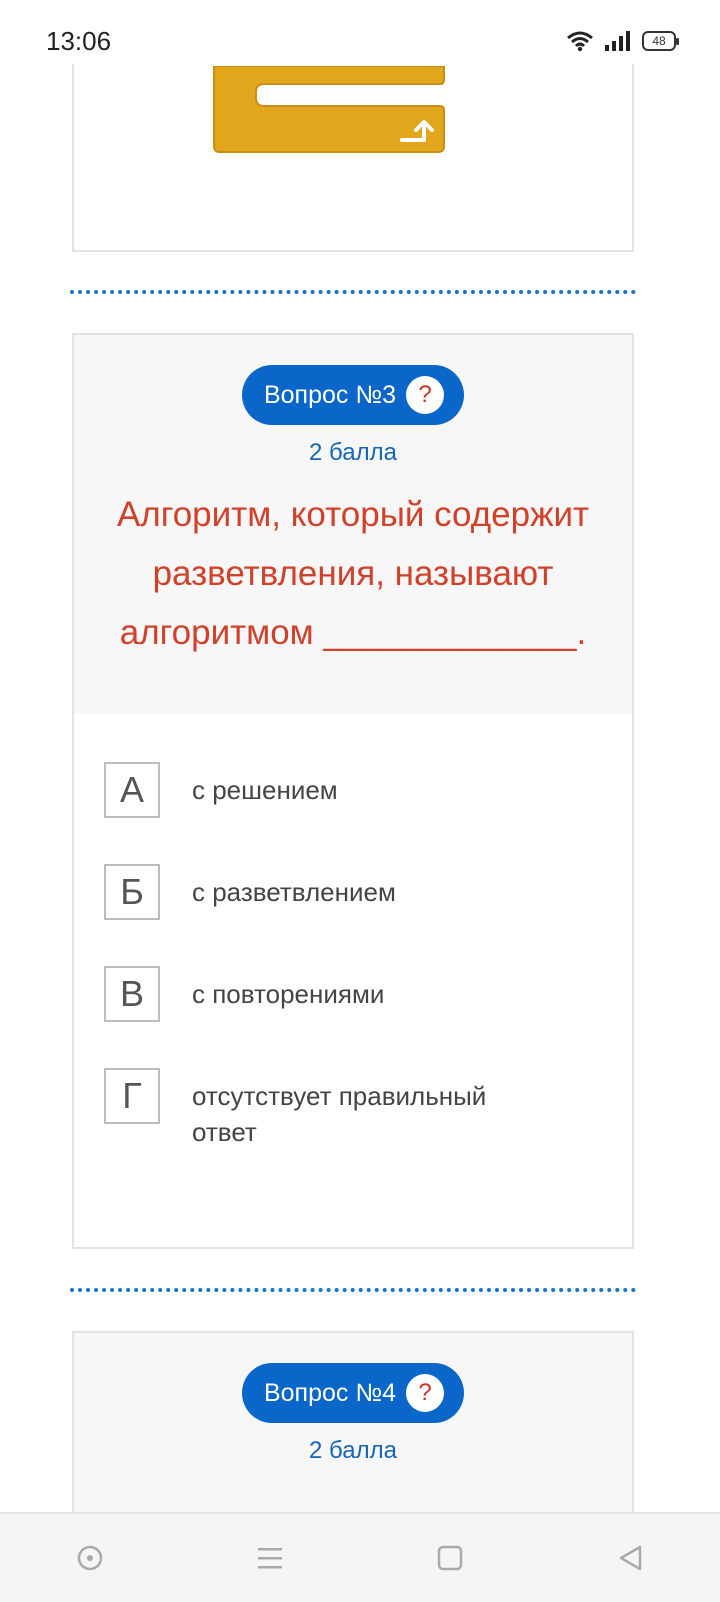 This screenshot has width=720, height=1602. I want to click on status-time: 13:06, so click(79, 41).